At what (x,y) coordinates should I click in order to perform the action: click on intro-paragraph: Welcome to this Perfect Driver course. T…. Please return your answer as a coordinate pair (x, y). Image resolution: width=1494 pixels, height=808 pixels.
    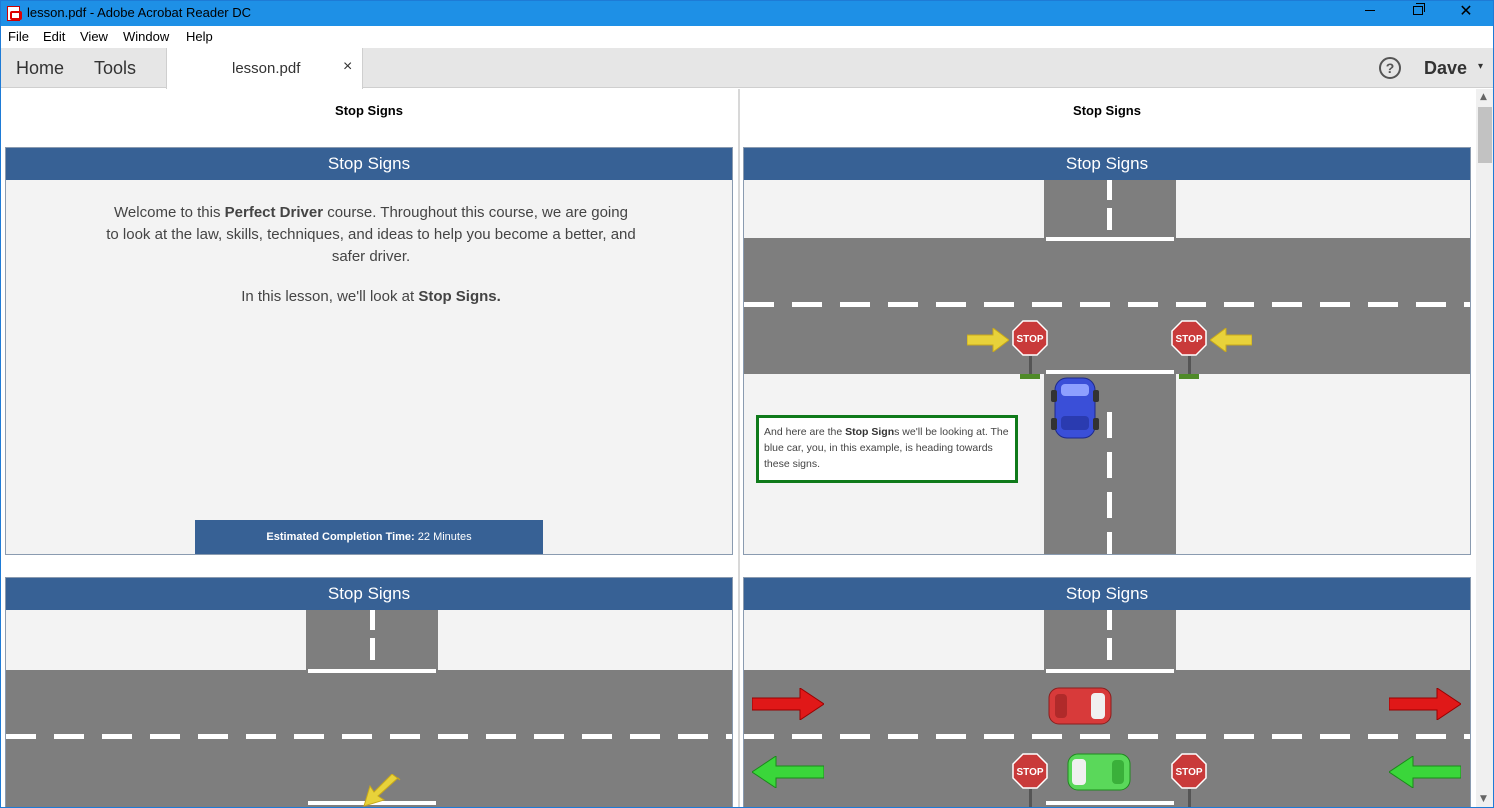
    Looking at the image, I should click on (371, 235).